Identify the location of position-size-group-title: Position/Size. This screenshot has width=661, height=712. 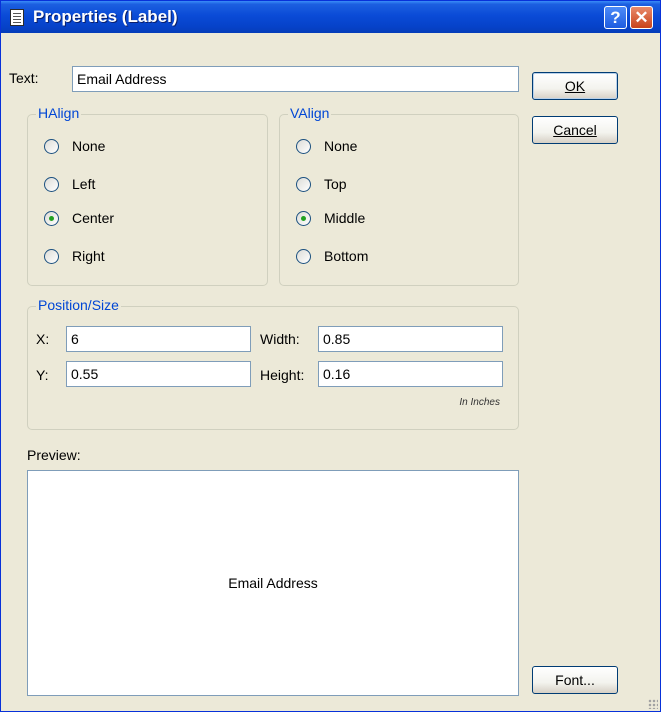
(78, 305).